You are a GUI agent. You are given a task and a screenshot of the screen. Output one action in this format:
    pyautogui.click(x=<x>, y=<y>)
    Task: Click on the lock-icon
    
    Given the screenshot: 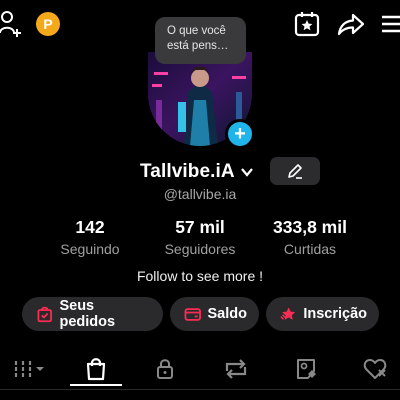 What is the action you would take?
    pyautogui.click(x=165, y=369)
    